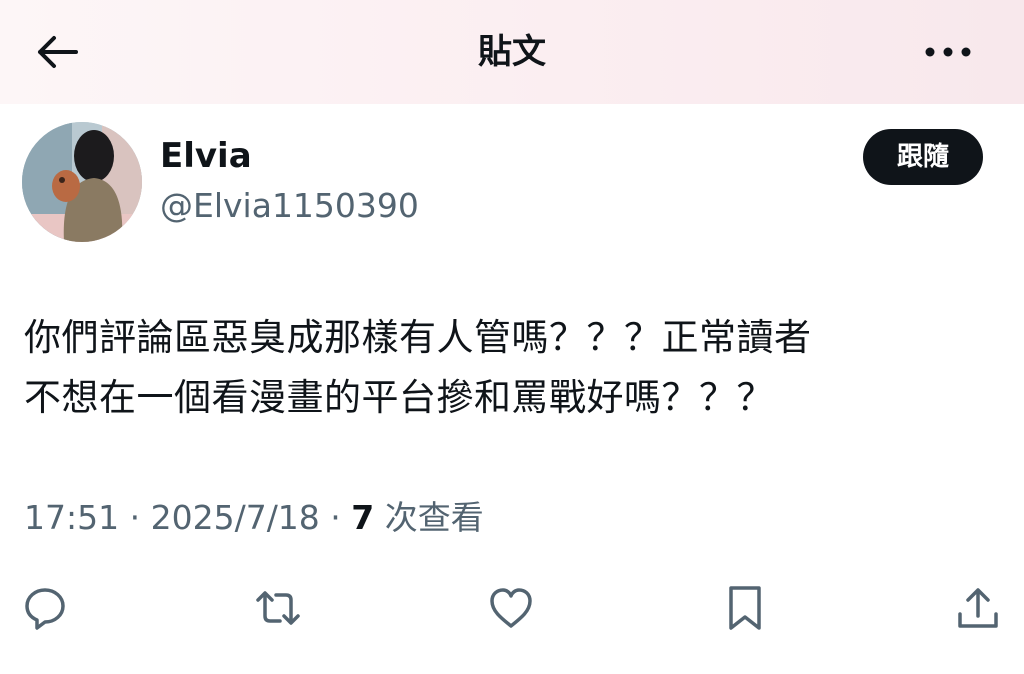  I want to click on heart-icon, so click(511, 608).